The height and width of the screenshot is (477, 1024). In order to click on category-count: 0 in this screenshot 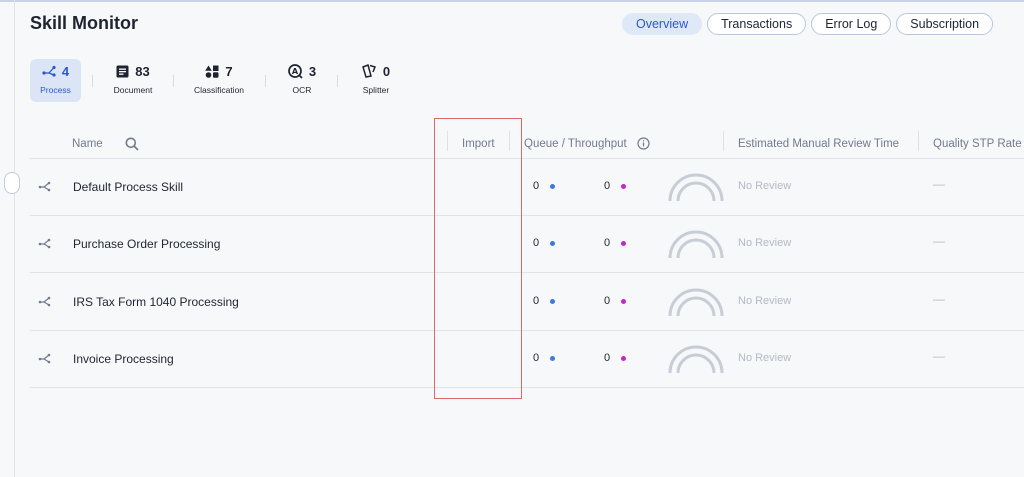, I will do `click(386, 71)`.